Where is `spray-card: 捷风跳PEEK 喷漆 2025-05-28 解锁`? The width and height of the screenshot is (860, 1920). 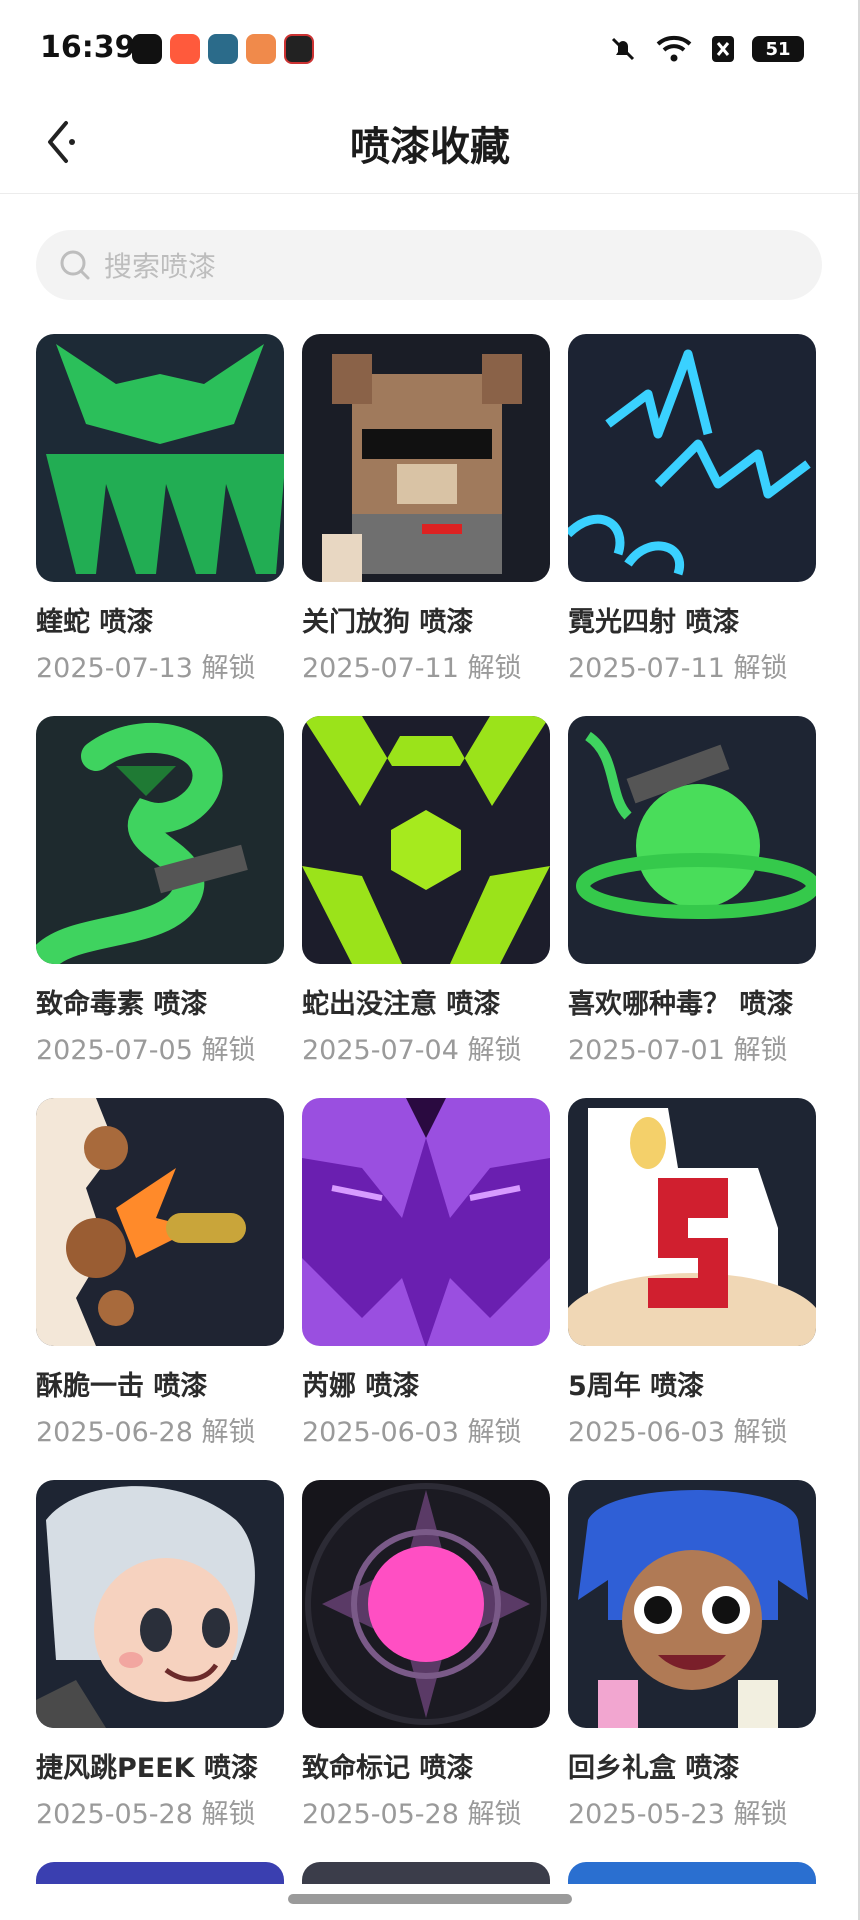
spray-card: 捷风跳PEEK 喷漆 2025-05-28 解锁 is located at coordinates (160, 1671).